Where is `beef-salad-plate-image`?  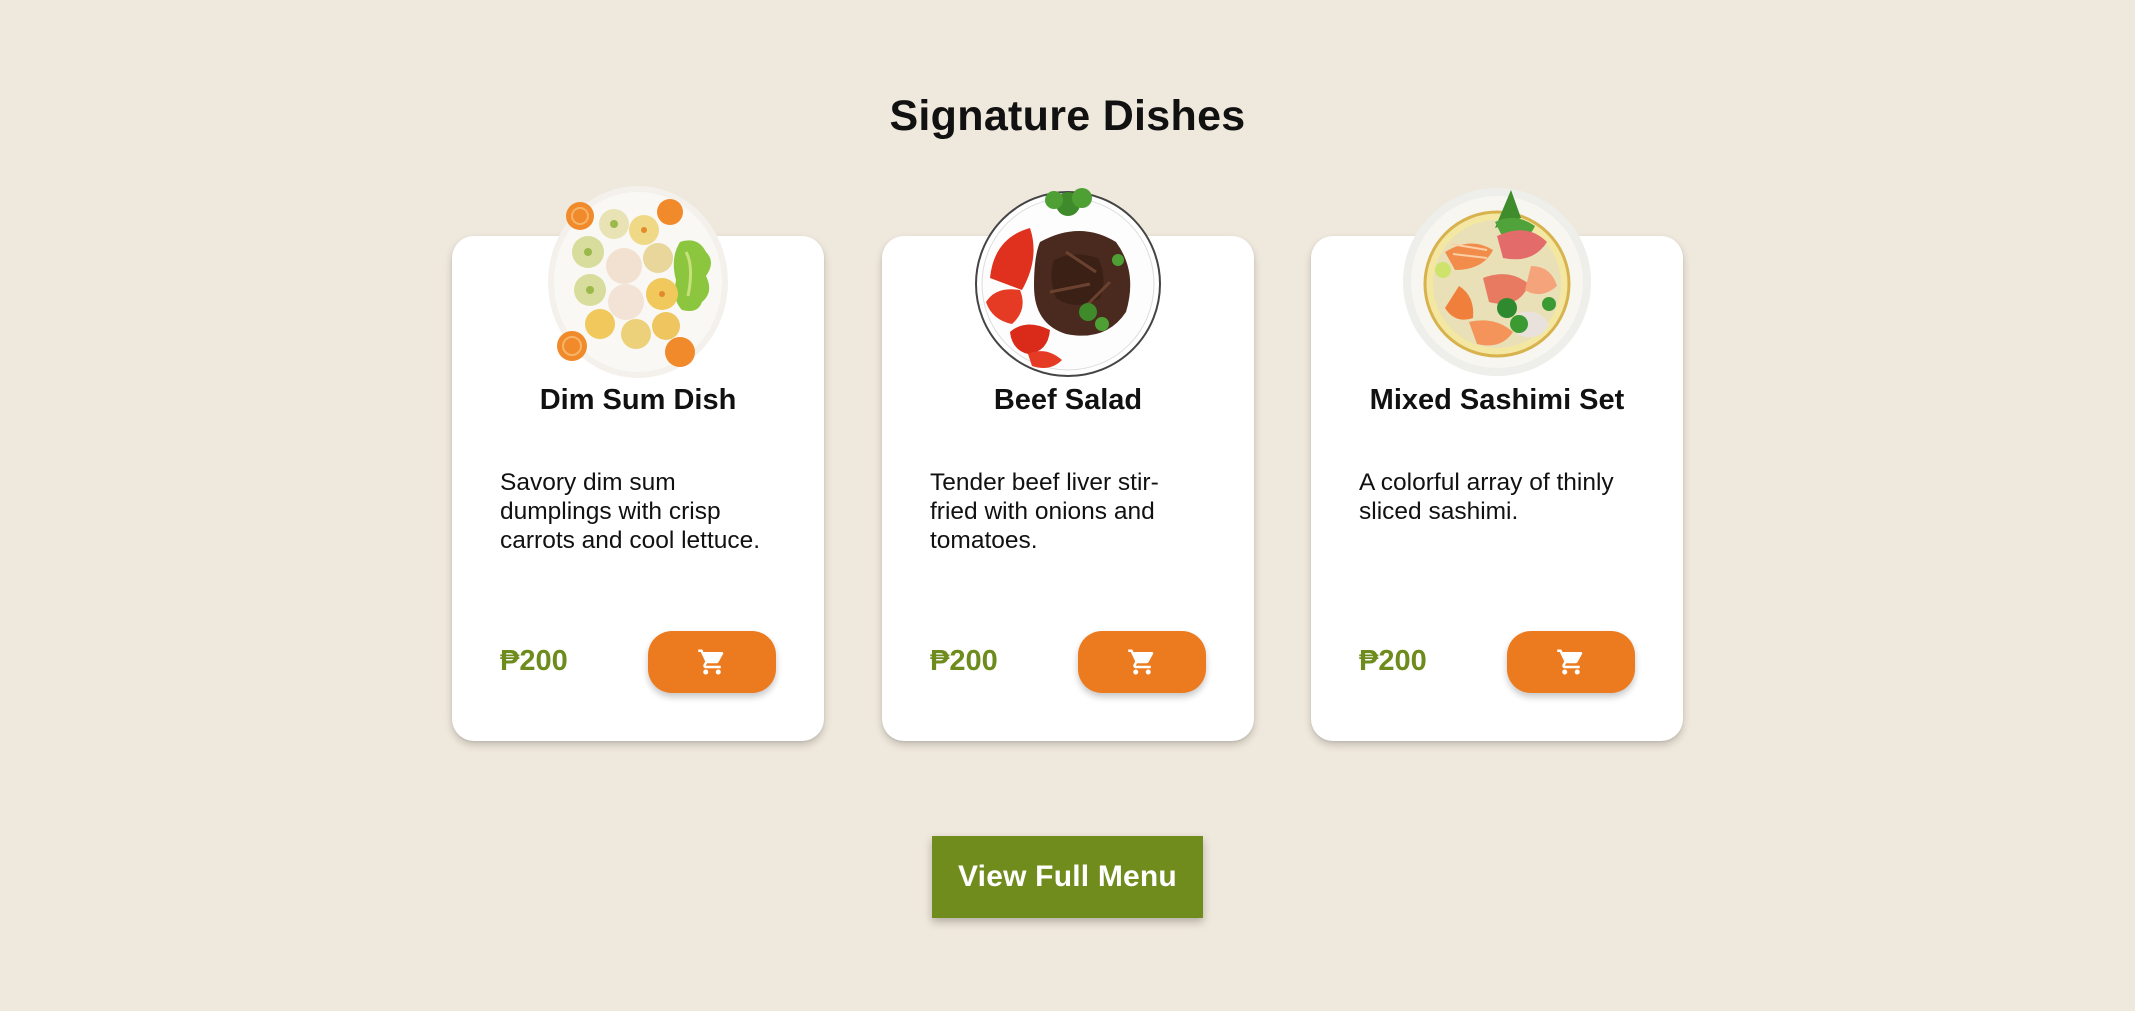
beef-salad-plate-image is located at coordinates (1068, 280).